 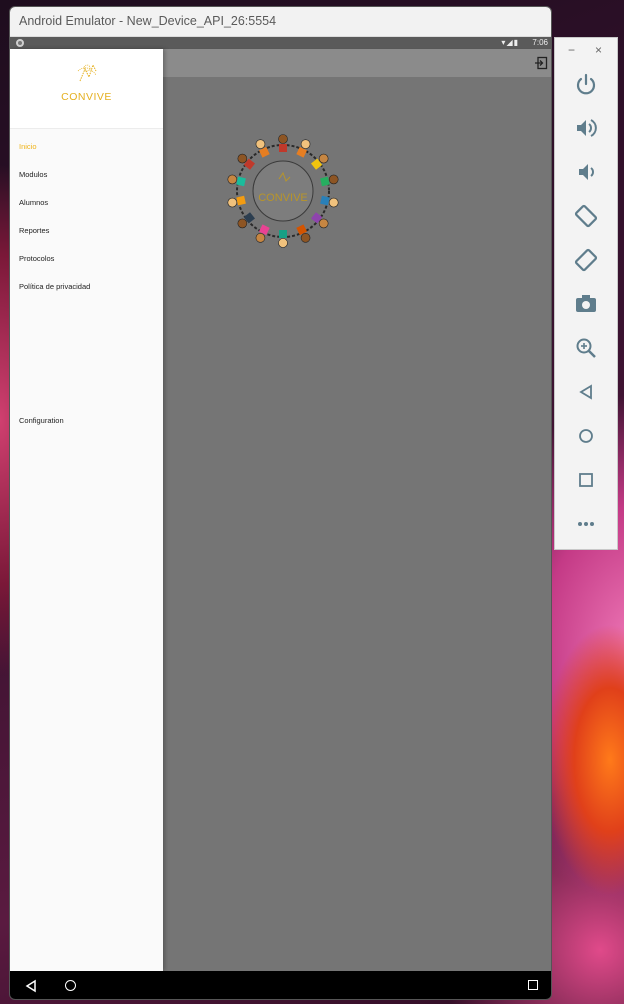 What do you see at coordinates (34, 230) in the screenshot?
I see `menu-item-reportes: Reportes` at bounding box center [34, 230].